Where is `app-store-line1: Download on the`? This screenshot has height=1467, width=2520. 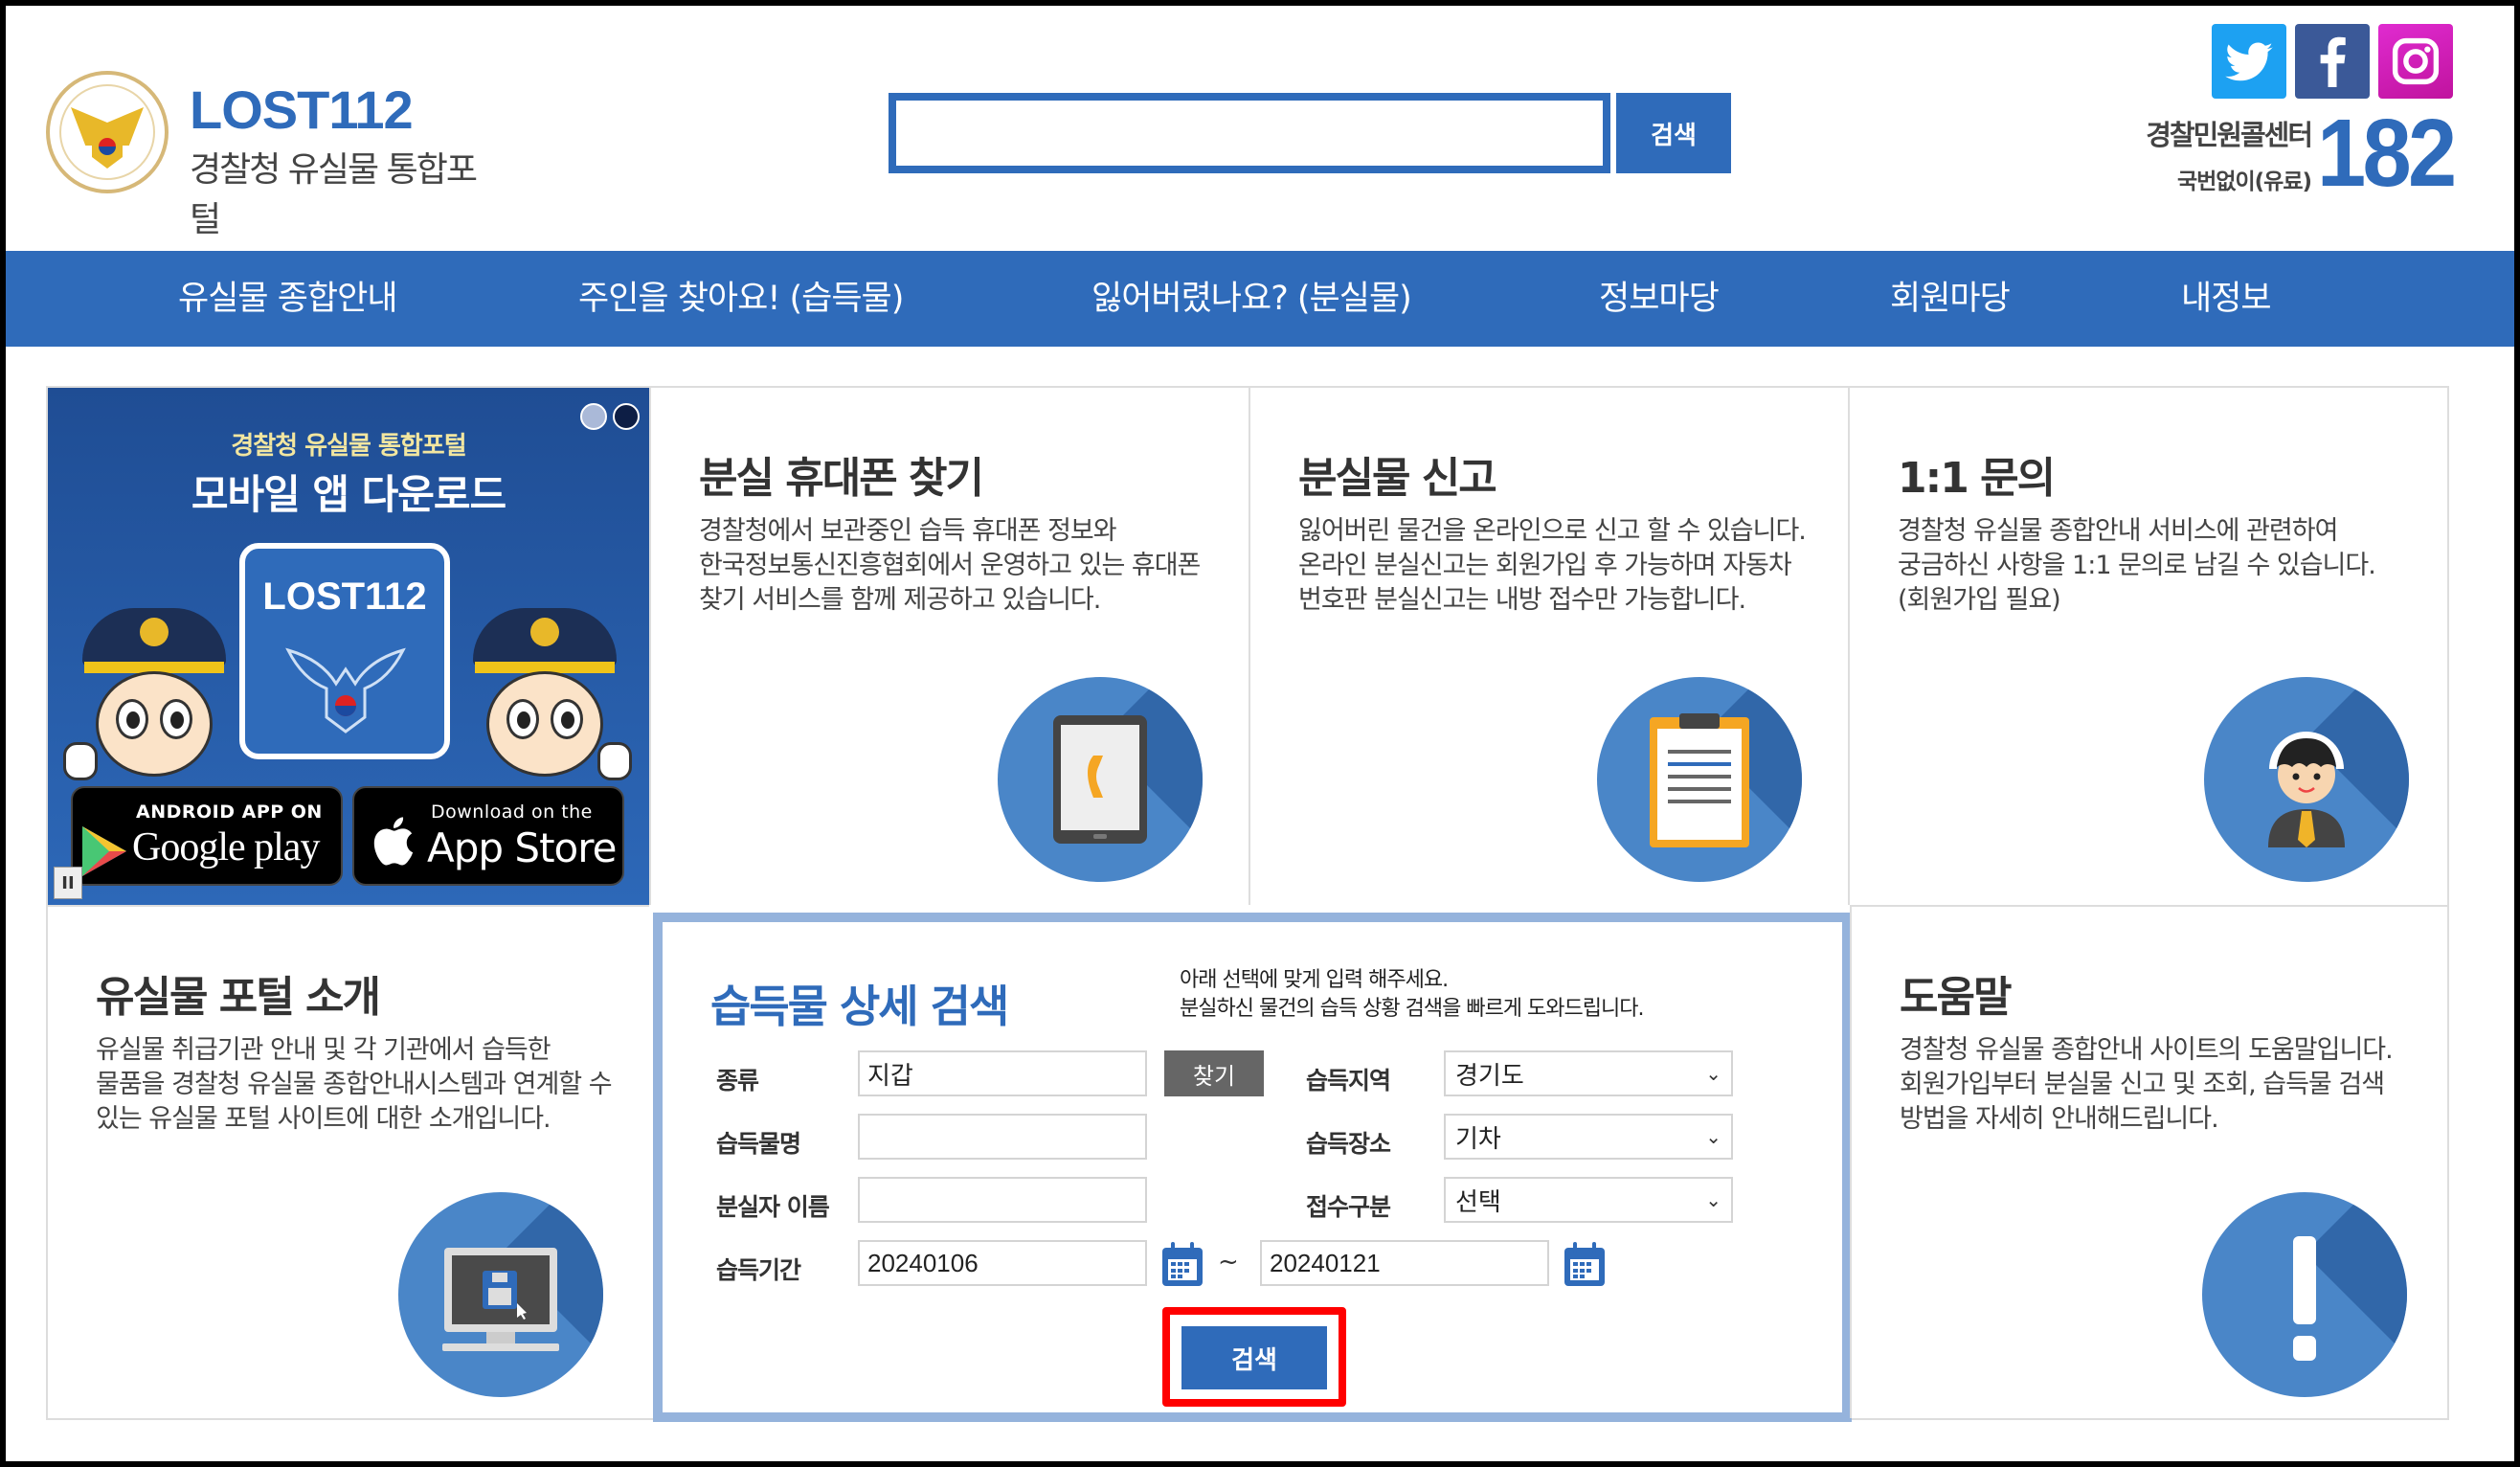 app-store-line1: Download on the is located at coordinates (512, 812).